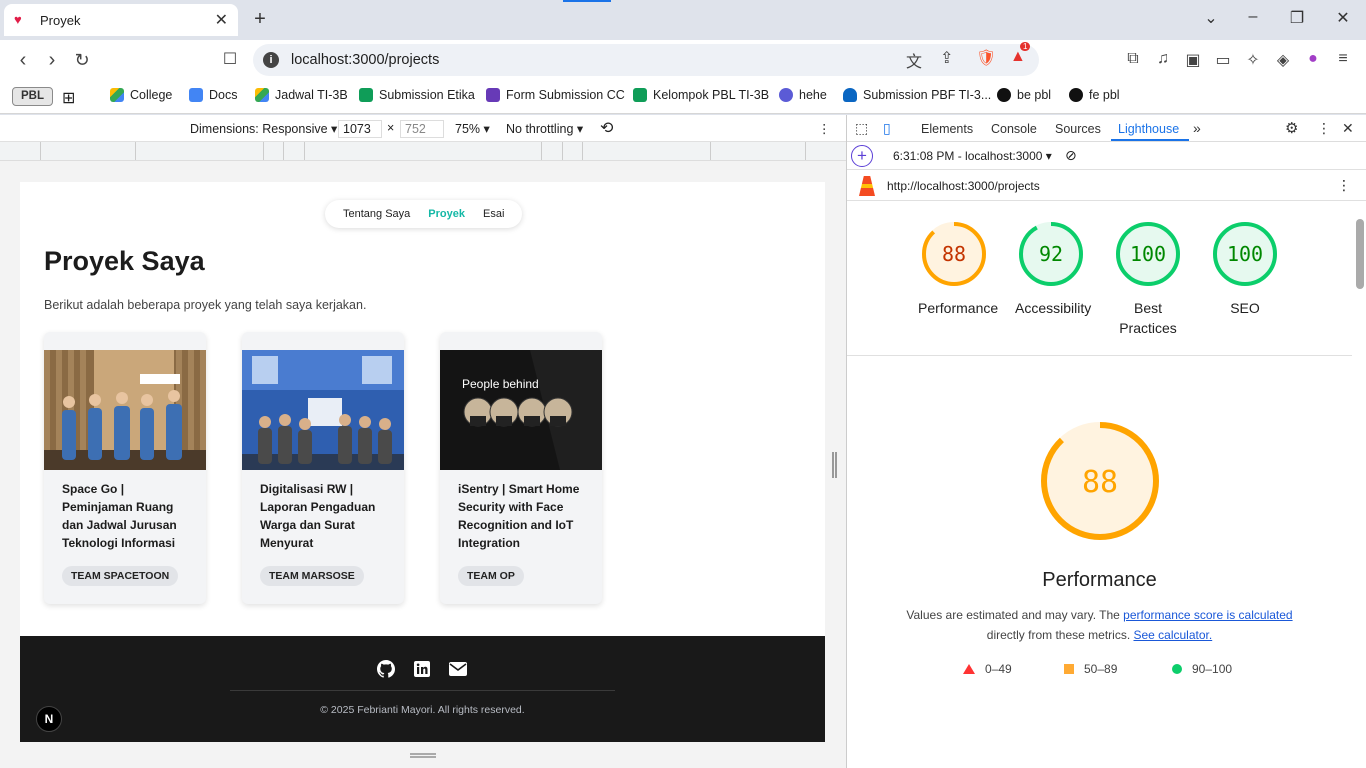  What do you see at coordinates (417, 95) in the screenshot?
I see `bookmark-submission-etika: Submission Etika` at bounding box center [417, 95].